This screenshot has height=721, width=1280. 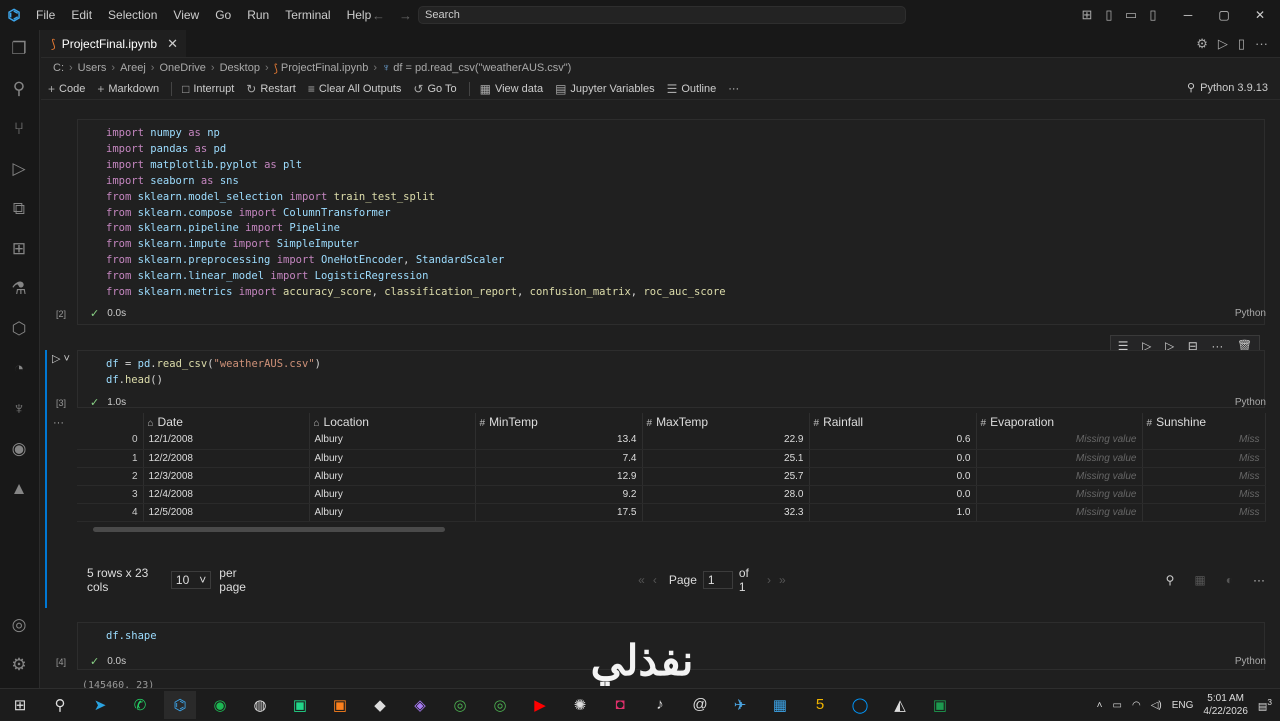 I want to click on prev-page-icon: ‹, so click(x=655, y=580).